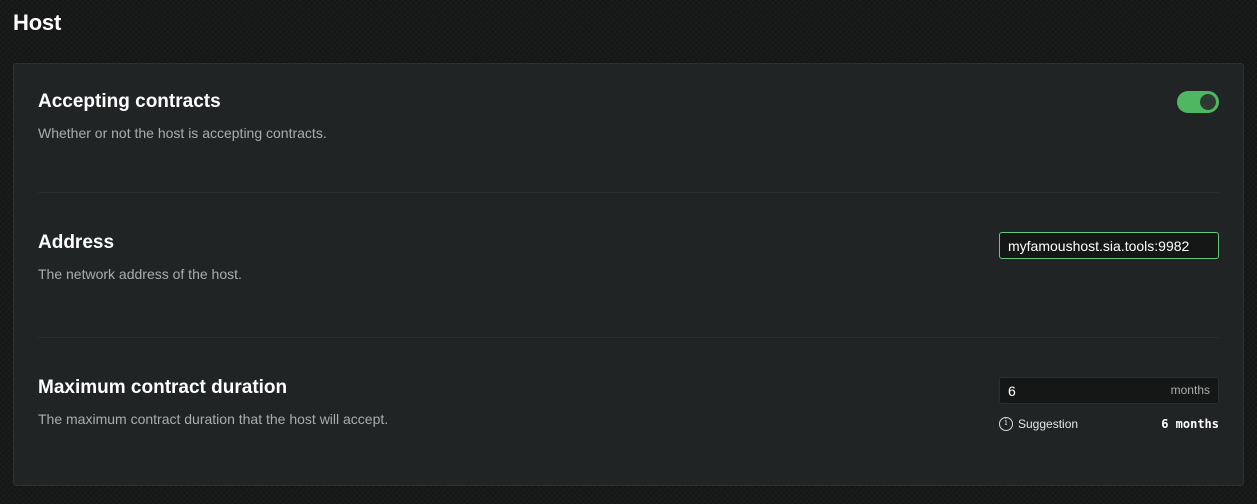 The image size is (1257, 504). Describe the element at coordinates (1190, 424) in the screenshot. I see `suggestion-value: 6 months` at that location.